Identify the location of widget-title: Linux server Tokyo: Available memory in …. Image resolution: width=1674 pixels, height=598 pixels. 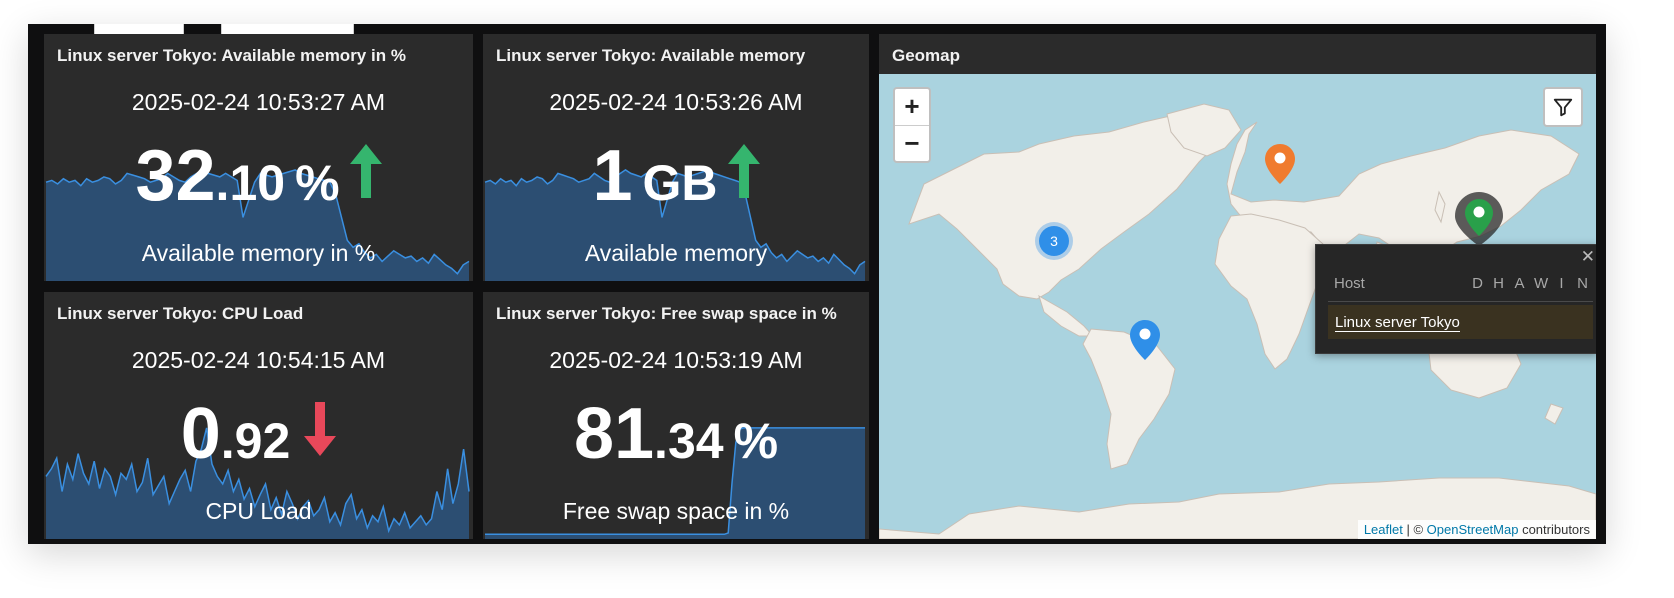
(231, 55).